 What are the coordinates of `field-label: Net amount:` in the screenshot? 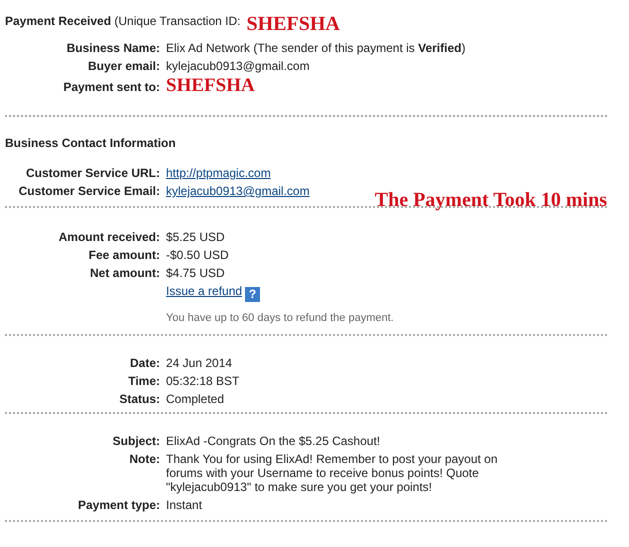 It's located at (124, 273).